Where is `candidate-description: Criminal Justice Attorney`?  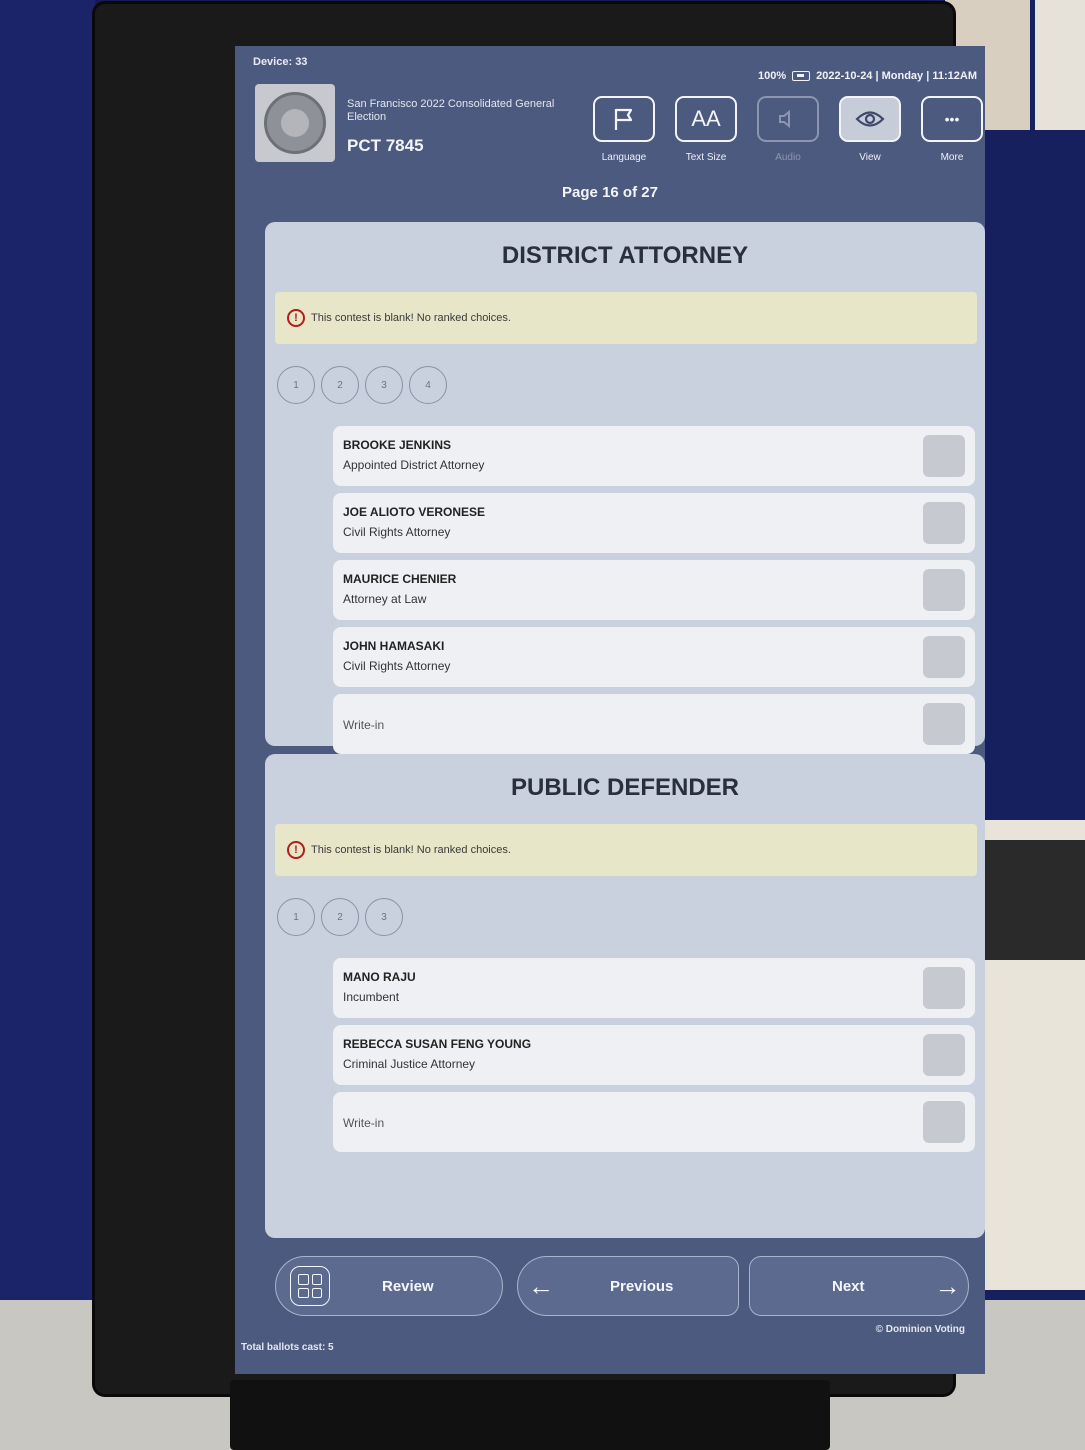 candidate-description: Criminal Justice Attorney is located at coordinates (409, 1064).